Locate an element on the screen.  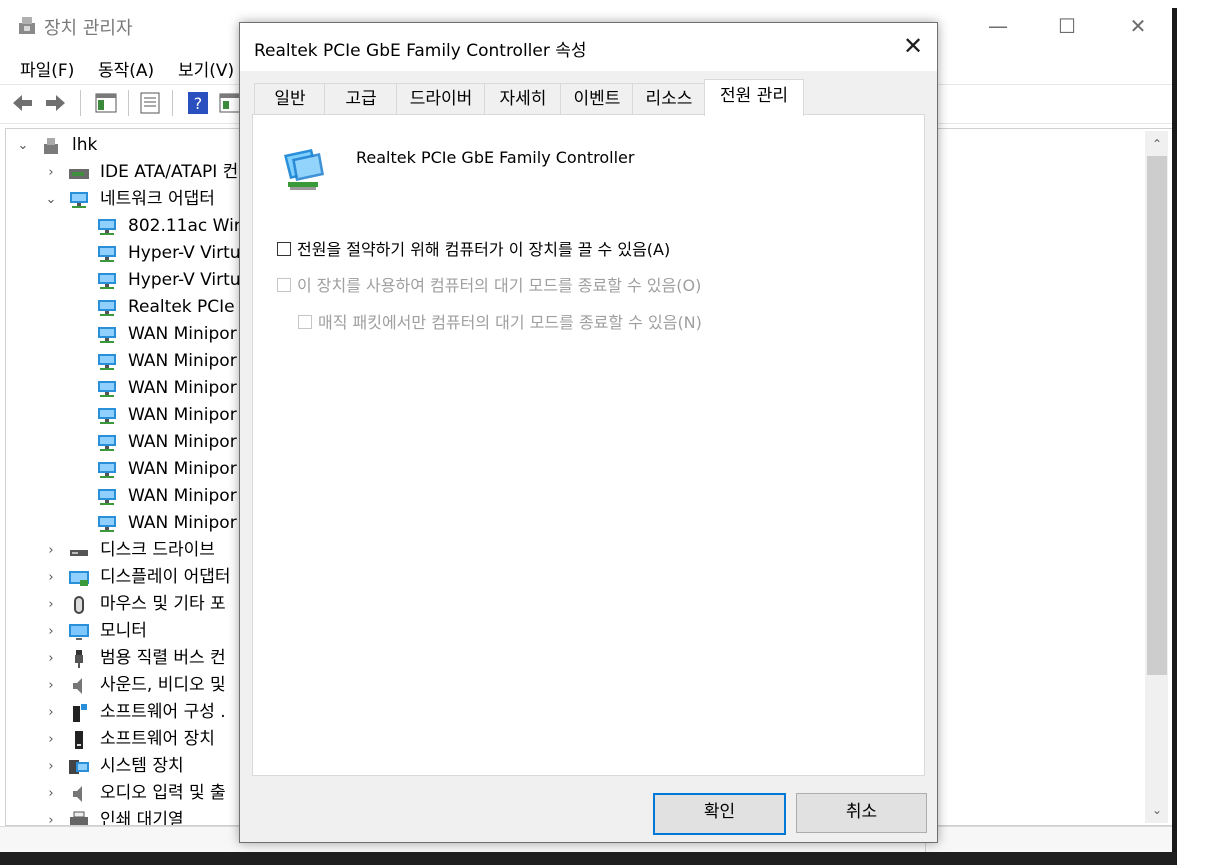
ide-controller-icon is located at coordinates (79, 174).